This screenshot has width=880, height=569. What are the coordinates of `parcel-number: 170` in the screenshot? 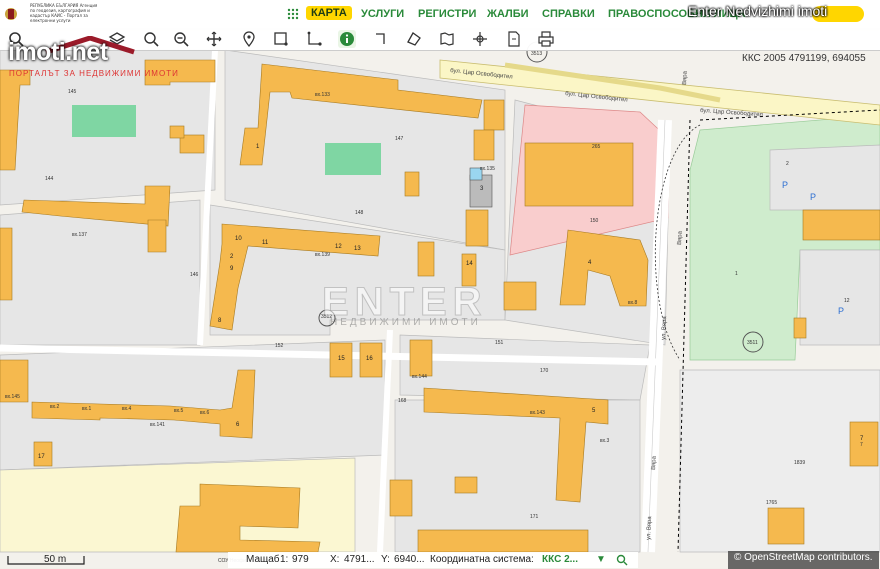 It's located at (544, 371).